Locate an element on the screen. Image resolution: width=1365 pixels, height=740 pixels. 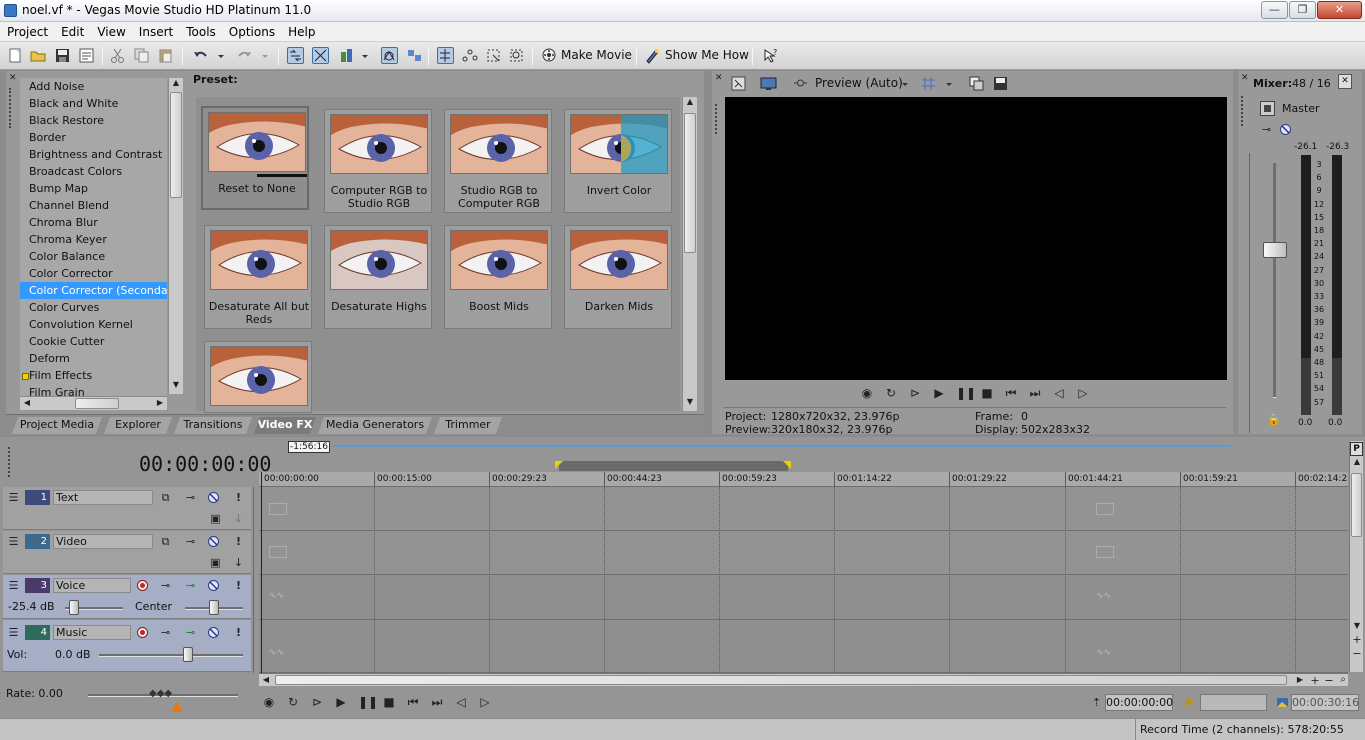
fx-item: Black Restore is located at coordinates (93, 120).